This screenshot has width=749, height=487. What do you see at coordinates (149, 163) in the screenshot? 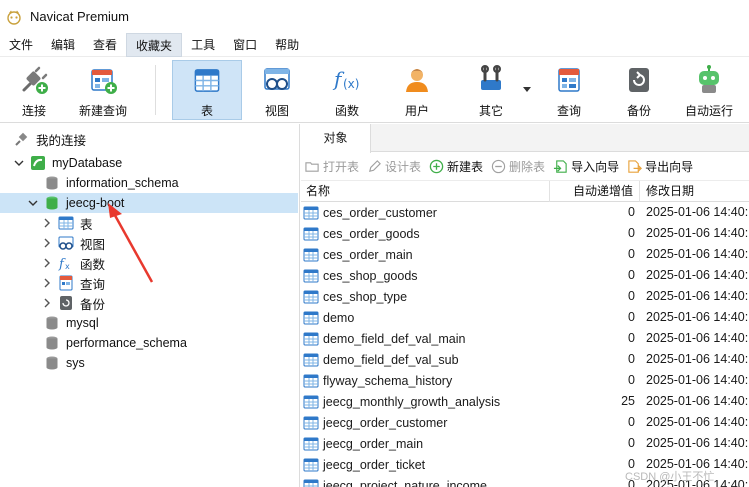
I see `tree-connection: myDatabase` at bounding box center [149, 163].